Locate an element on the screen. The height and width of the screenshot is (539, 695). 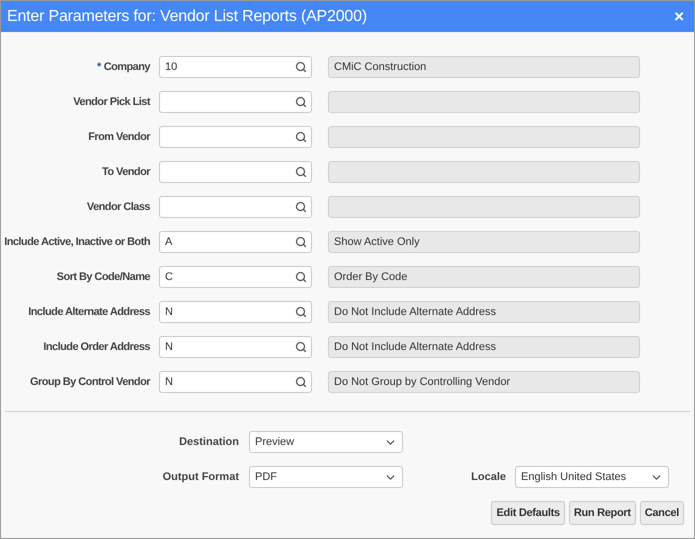
field-label: Output Format is located at coordinates (200, 477).